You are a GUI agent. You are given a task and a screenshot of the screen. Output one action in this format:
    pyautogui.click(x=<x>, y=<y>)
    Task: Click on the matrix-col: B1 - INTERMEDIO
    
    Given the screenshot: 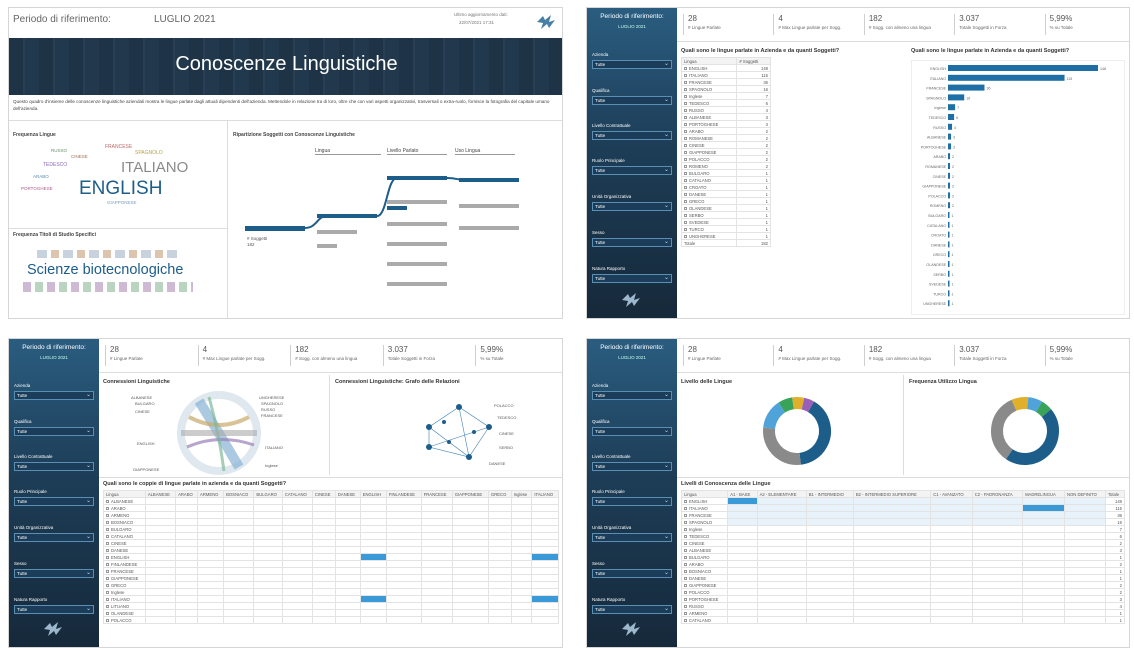 What is the action you would take?
    pyautogui.click(x=829, y=494)
    